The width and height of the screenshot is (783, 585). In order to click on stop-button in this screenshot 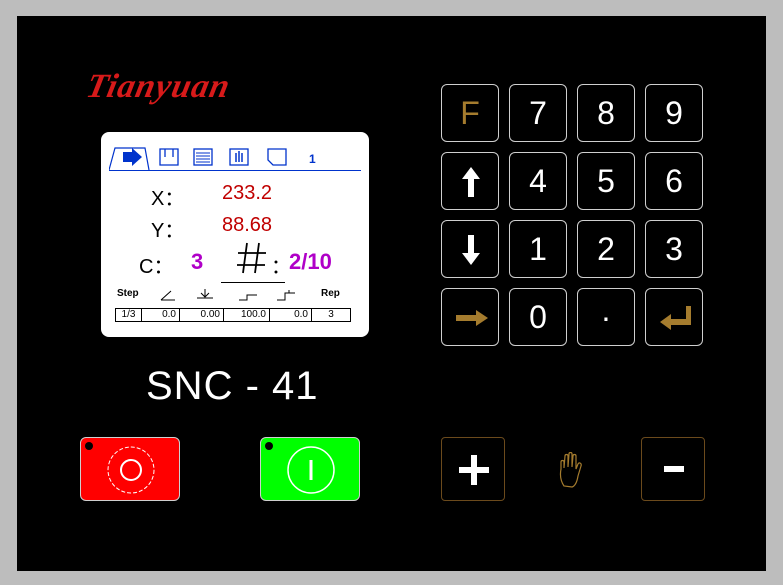, I will do `click(130, 469)`.